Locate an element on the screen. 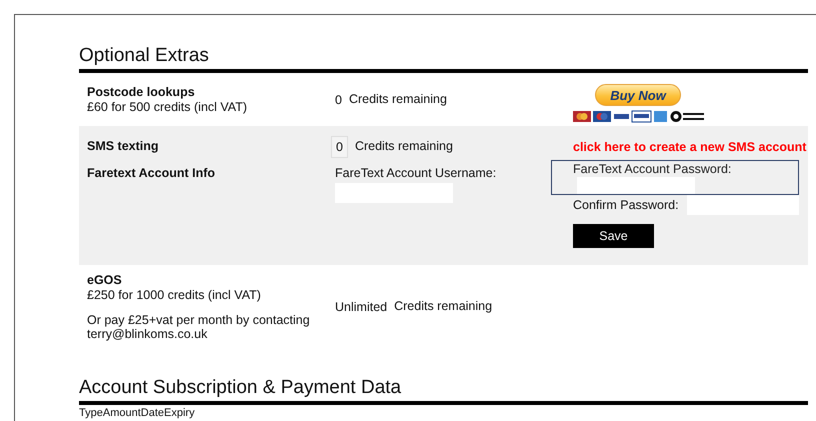 The width and height of the screenshot is (816, 421). column-heading: Expiry is located at coordinates (179, 413).